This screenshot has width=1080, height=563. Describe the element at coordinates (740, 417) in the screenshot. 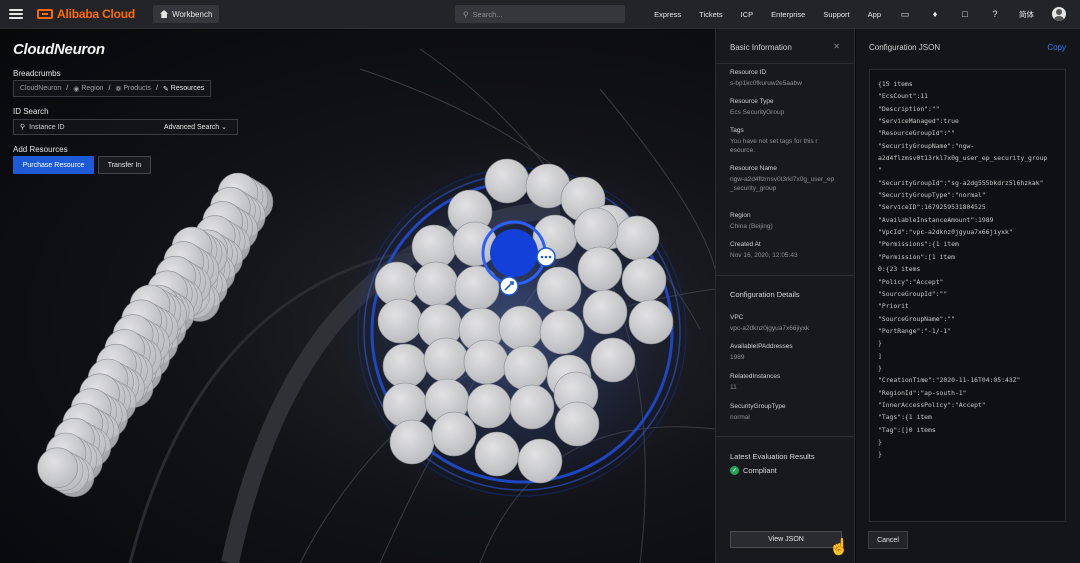

I see `field-value-security-group-type: normal` at that location.